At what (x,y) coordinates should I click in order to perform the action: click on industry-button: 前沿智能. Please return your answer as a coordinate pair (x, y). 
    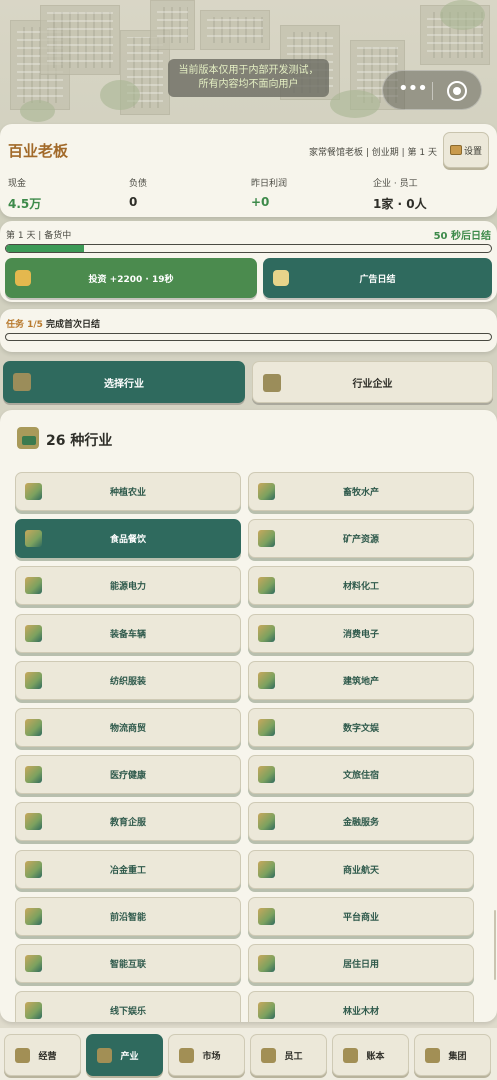
    Looking at the image, I should click on (128, 916).